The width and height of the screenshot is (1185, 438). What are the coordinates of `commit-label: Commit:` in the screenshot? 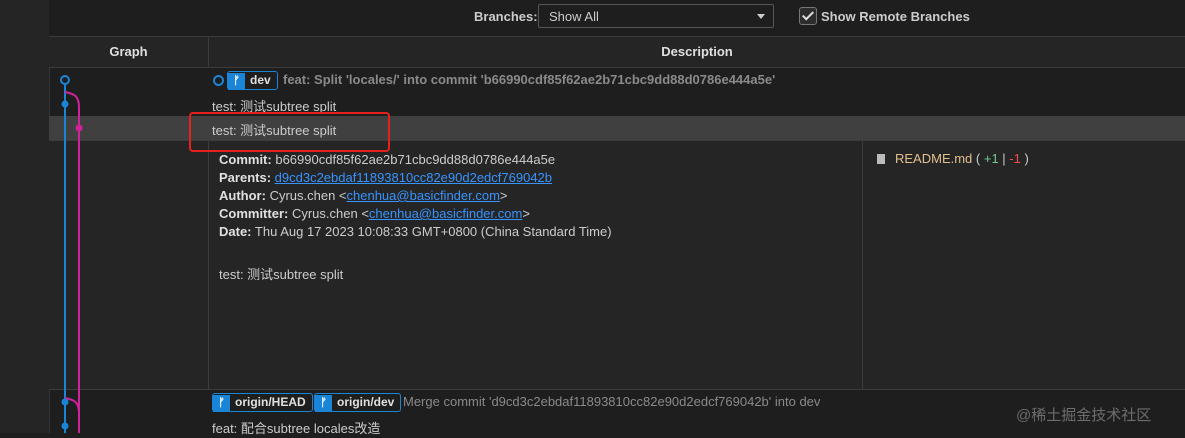 It's located at (245, 159).